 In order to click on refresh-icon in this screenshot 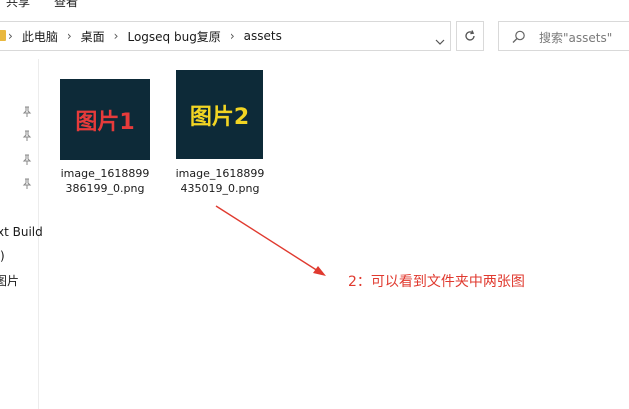, I will do `click(470, 36)`.